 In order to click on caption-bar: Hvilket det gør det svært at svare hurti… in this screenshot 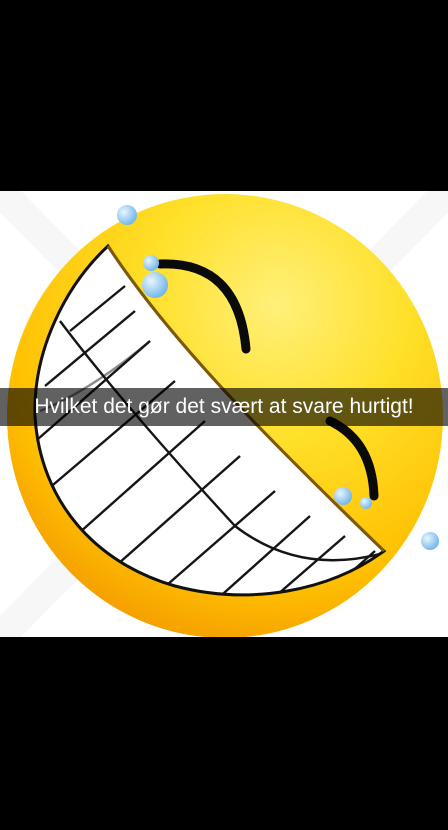, I will do `click(224, 407)`.